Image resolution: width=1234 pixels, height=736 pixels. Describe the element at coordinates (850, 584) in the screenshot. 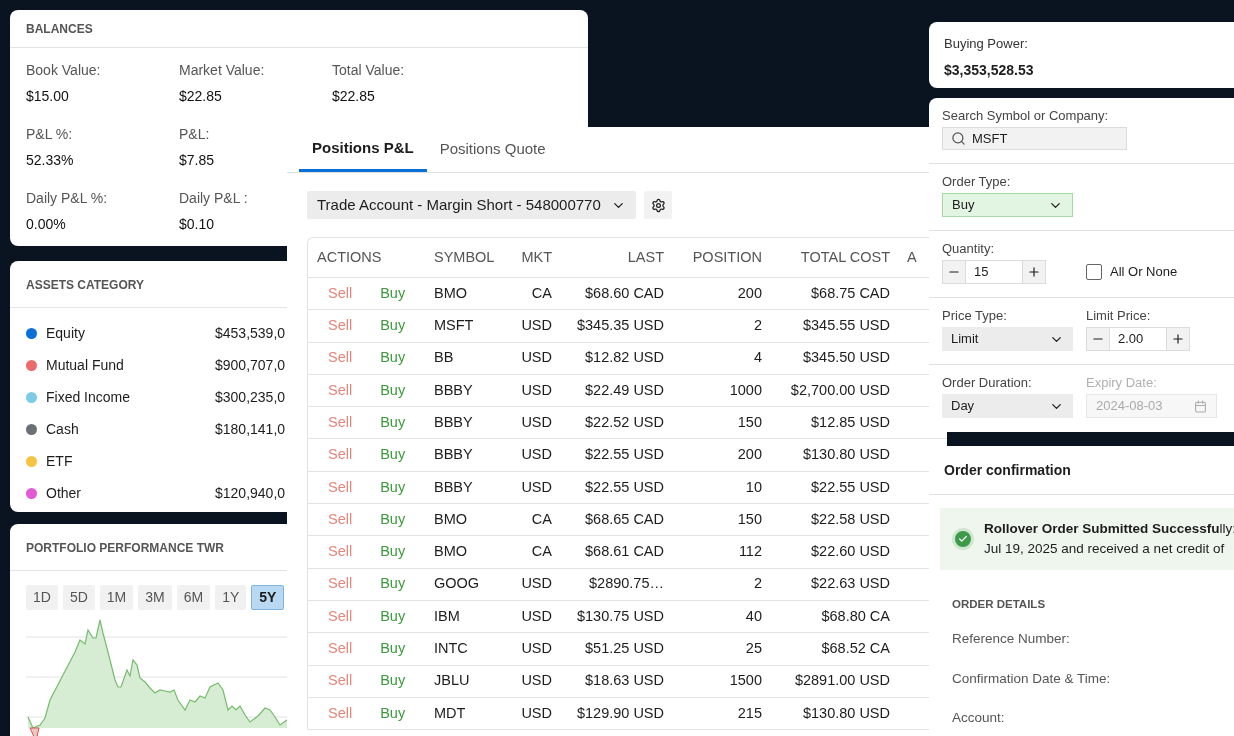

I see `table-cell-text: $22.63 USD` at that location.